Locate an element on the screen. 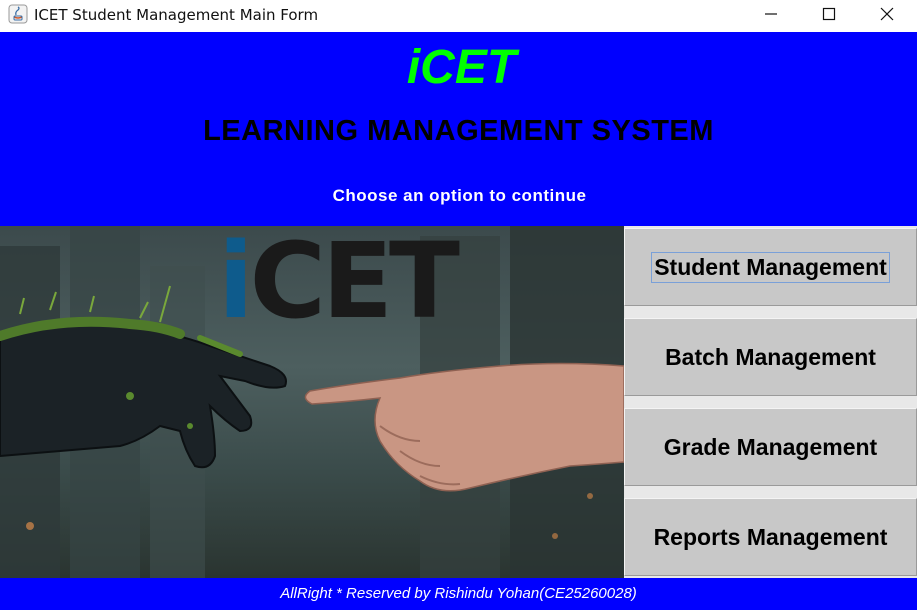  student-management-button: Student Management is located at coordinates (770, 267).